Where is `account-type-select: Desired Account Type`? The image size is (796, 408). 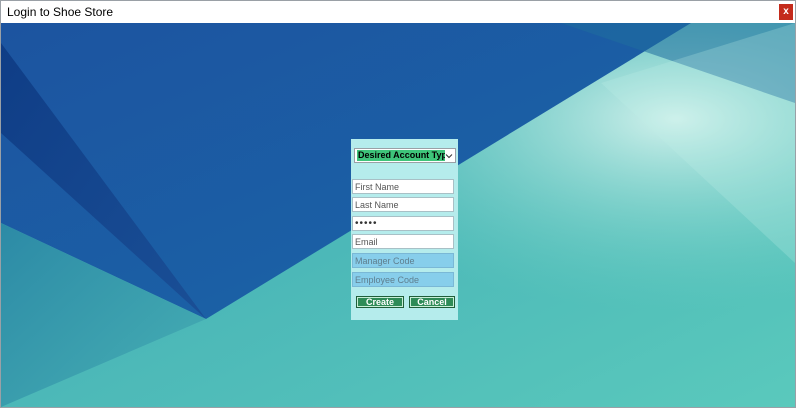 account-type-select: Desired Account Type is located at coordinates (405, 155).